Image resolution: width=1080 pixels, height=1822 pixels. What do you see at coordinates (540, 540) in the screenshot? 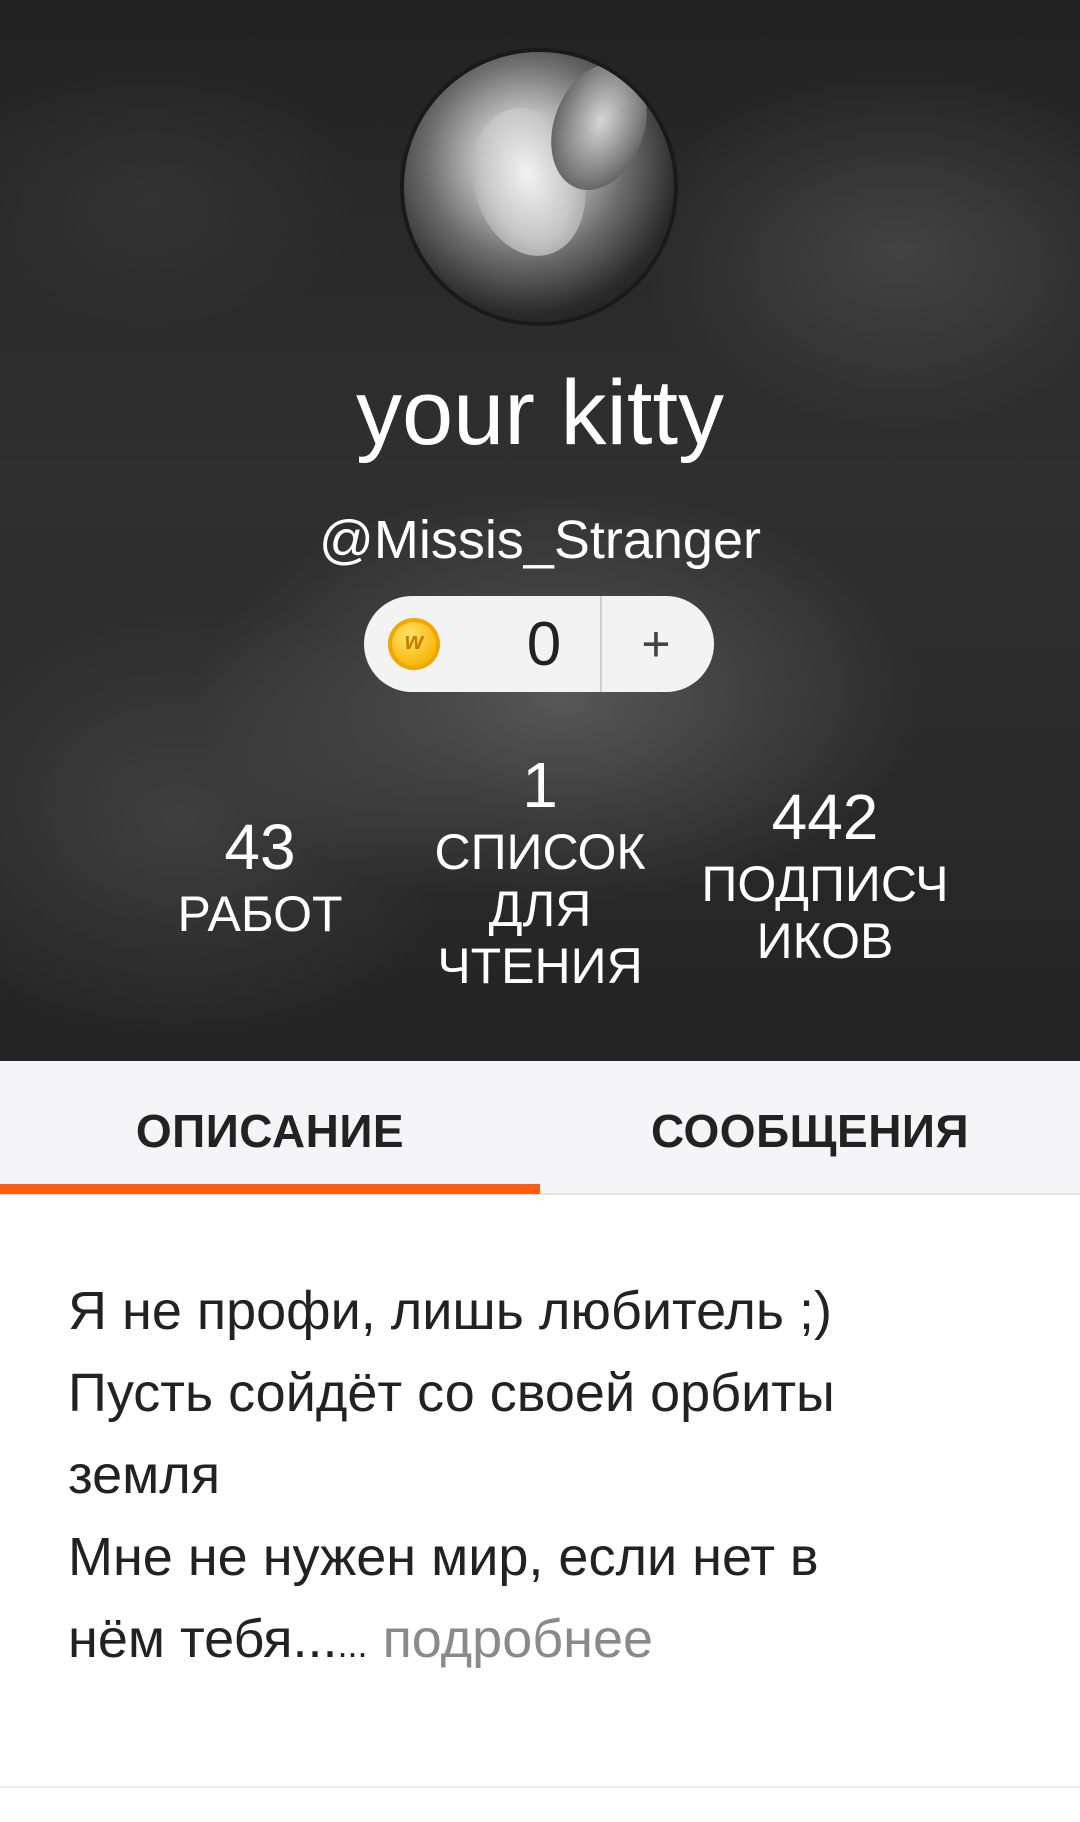
I see `username: @Missis_Stranger` at bounding box center [540, 540].